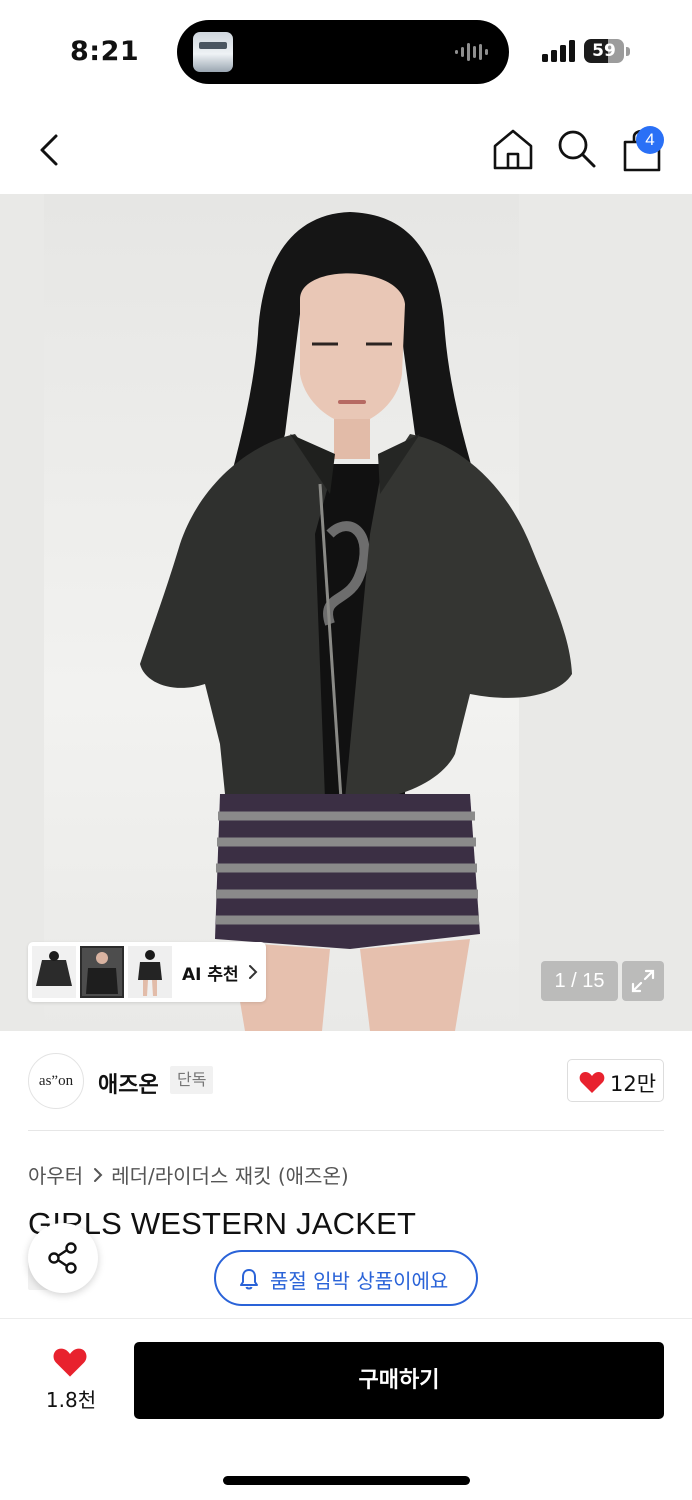 The height and width of the screenshot is (1500, 692). Describe the element at coordinates (346, 1318) in the screenshot. I see `bottom-bar-divider` at that location.